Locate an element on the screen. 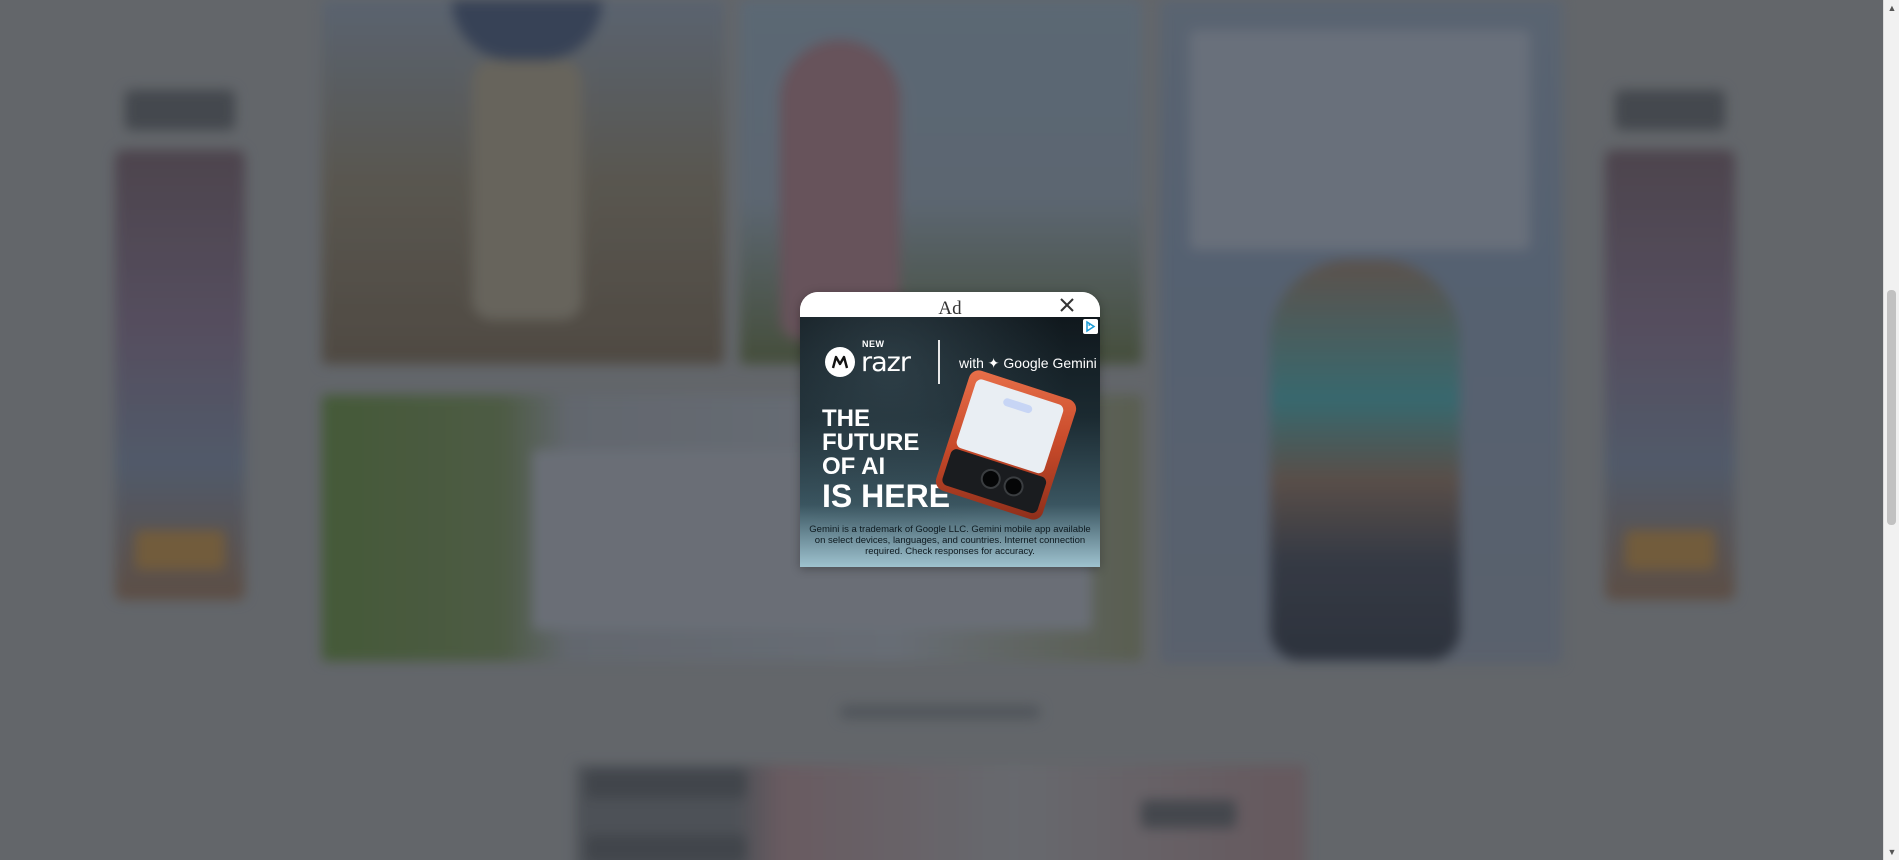 Image resolution: width=1899 pixels, height=860 pixels. scroll-up-arrow-icon: ▲ is located at coordinates (1891, 8).